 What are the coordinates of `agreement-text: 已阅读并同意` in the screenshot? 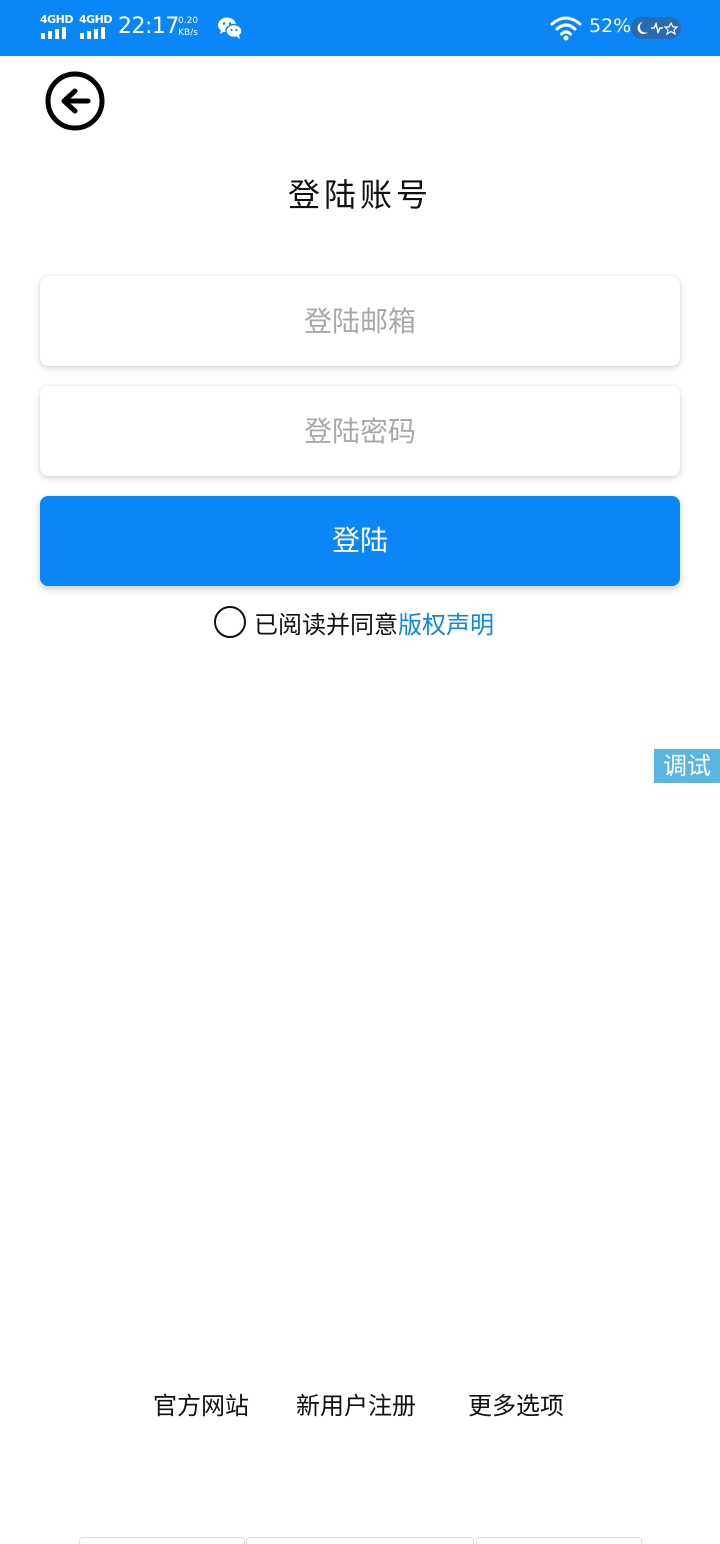 It's located at (326, 624).